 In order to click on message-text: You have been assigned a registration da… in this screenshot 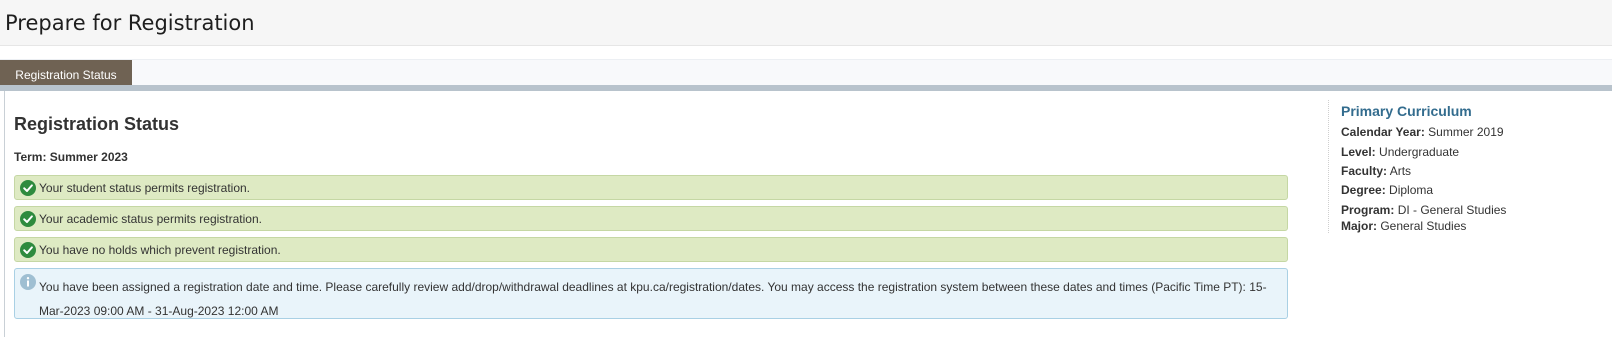, I will do `click(653, 299)`.